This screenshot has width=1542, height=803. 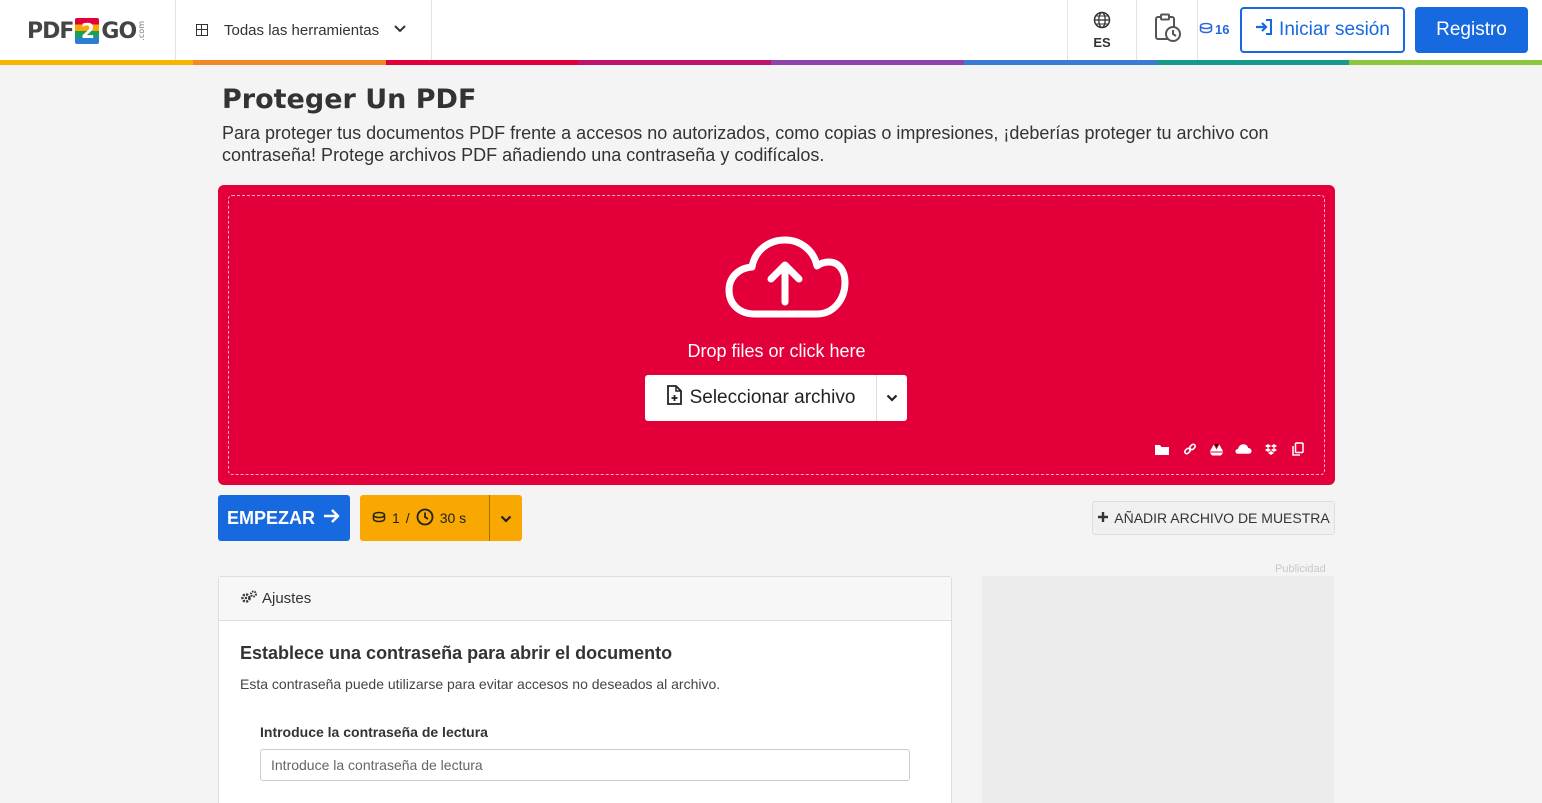 I want to click on ad-slot, so click(x=1158, y=689).